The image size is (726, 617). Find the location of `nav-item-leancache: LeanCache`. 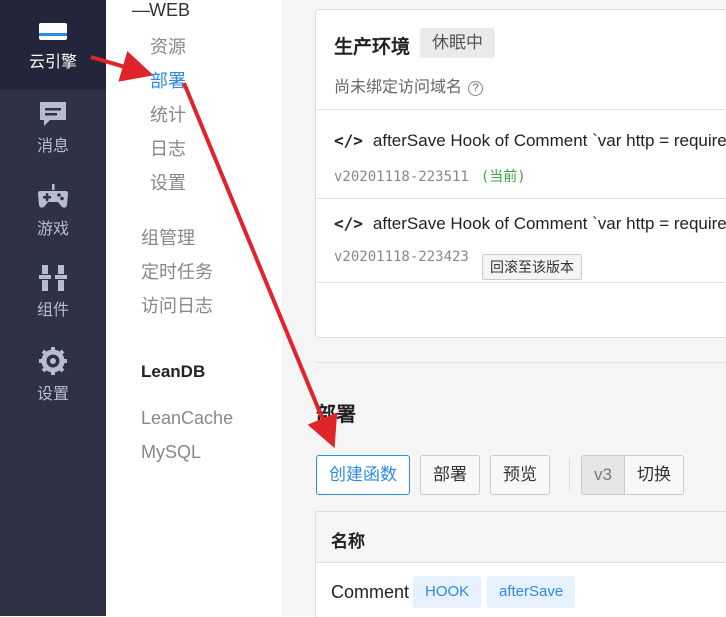

nav-item-leancache: LeanCache is located at coordinates (187, 418).